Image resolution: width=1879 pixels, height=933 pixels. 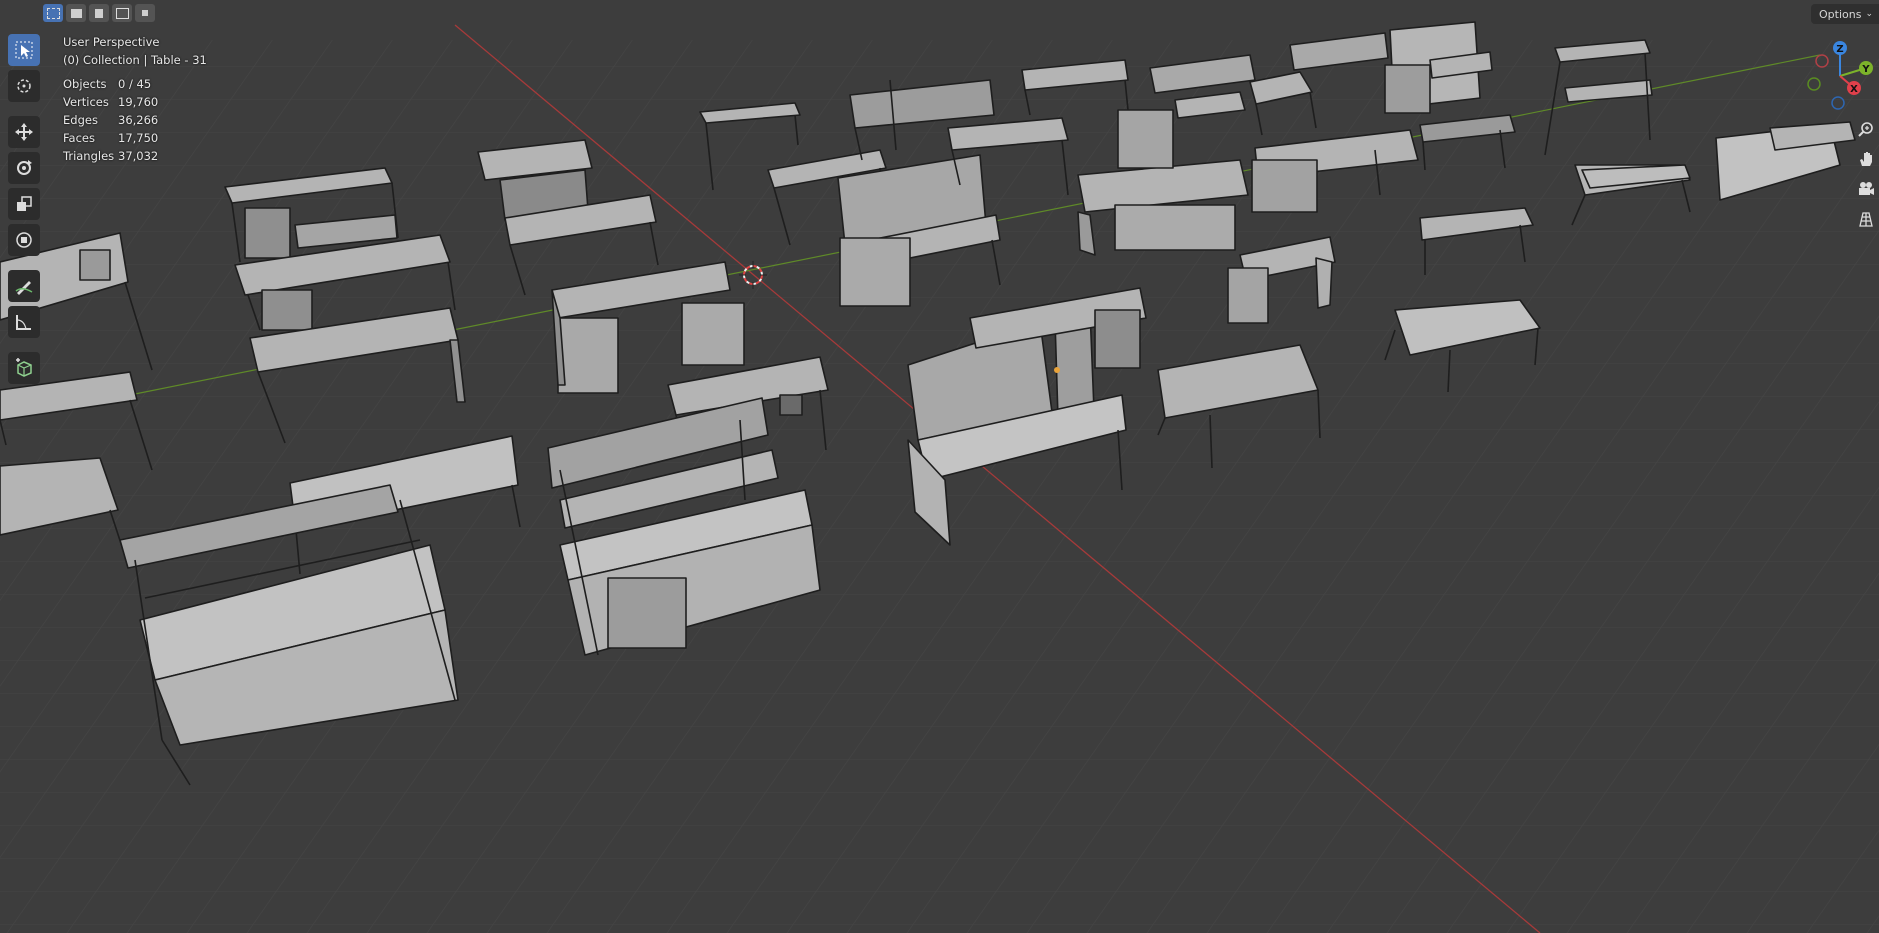 I want to click on rotate-icon, so click(x=24, y=168).